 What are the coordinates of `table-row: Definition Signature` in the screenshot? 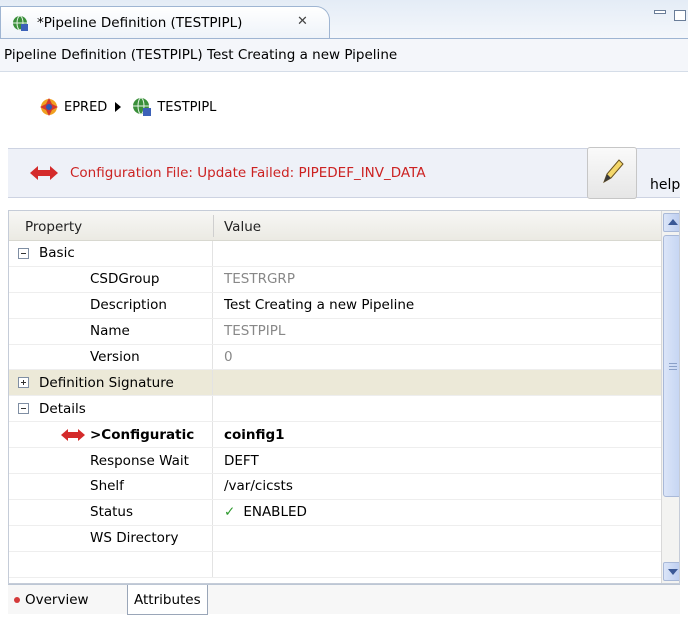 It's located at (335, 383).